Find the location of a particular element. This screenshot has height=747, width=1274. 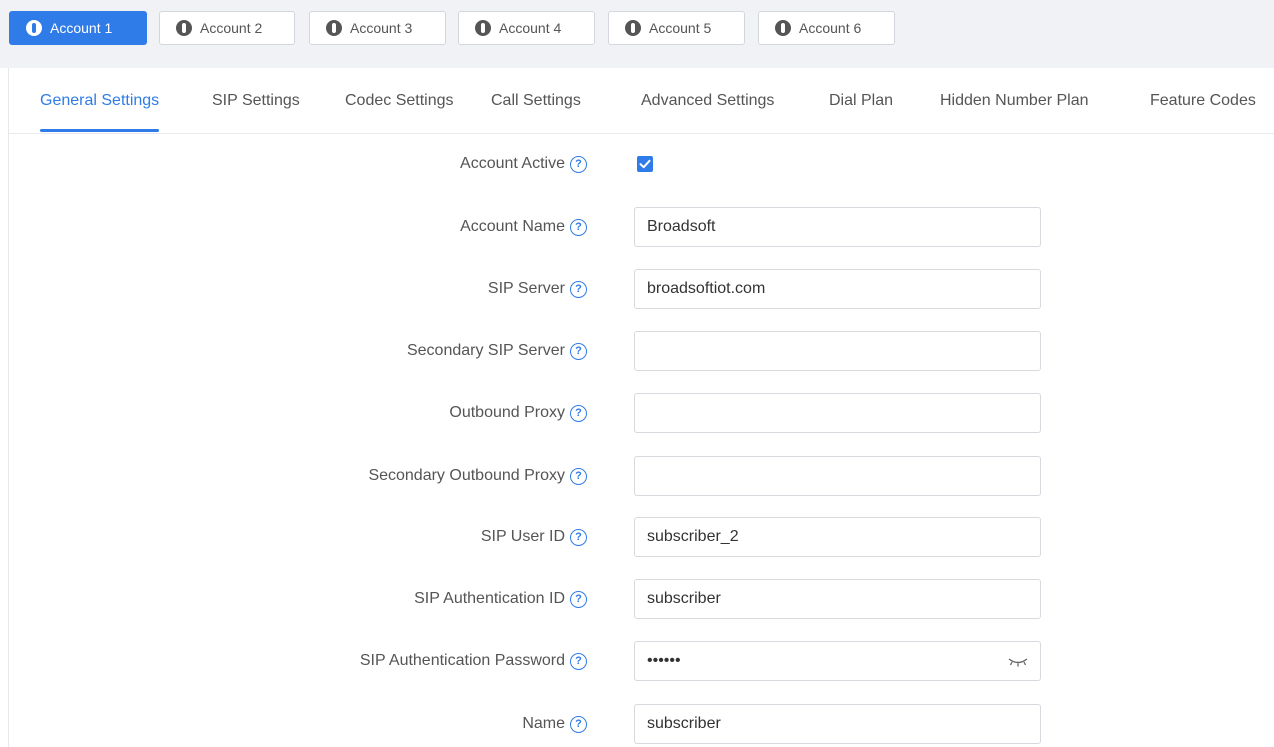

secondary-sip-server-label-text: Secondary SIP Server is located at coordinates (485, 350).